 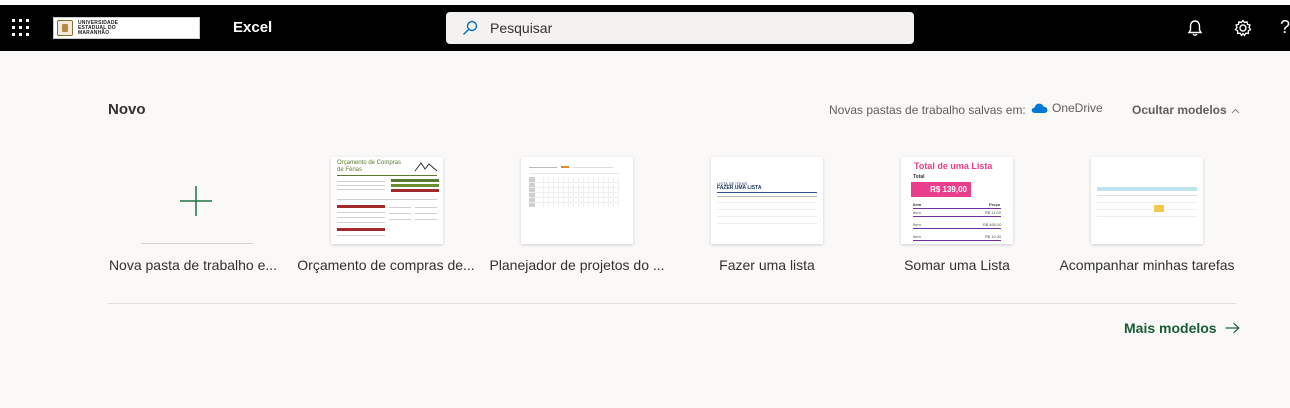 I want to click on template-make-list: LISTA DE ITENS FAZER UMA LISTA, so click(x=767, y=200).